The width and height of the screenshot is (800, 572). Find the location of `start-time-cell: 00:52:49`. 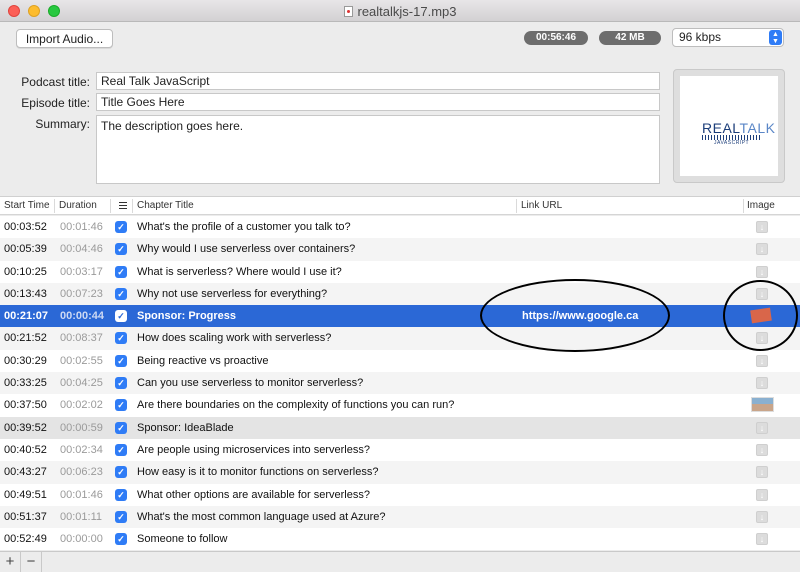

start-time-cell: 00:52:49 is located at coordinates (25, 539).